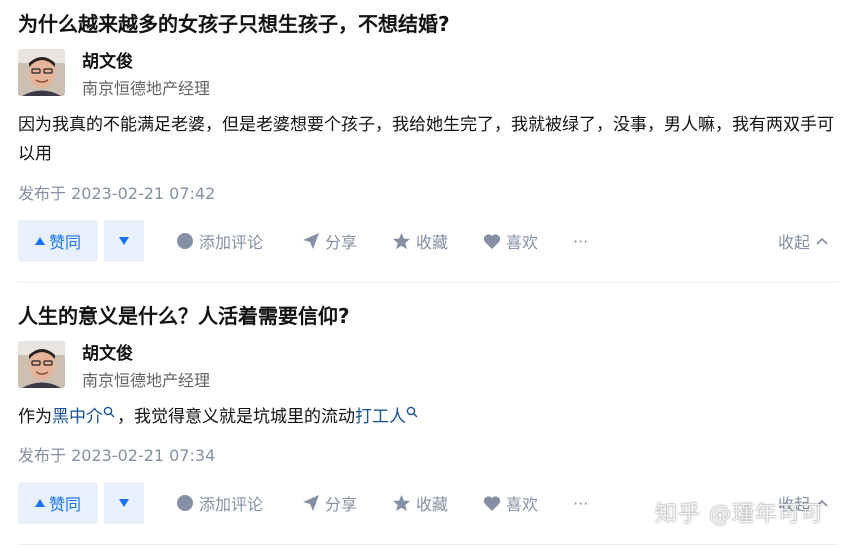 The height and width of the screenshot is (548, 861). I want to click on question-title: 为什么越来越多的女孩子只想生孩子，不想结婚?, so click(234, 22).